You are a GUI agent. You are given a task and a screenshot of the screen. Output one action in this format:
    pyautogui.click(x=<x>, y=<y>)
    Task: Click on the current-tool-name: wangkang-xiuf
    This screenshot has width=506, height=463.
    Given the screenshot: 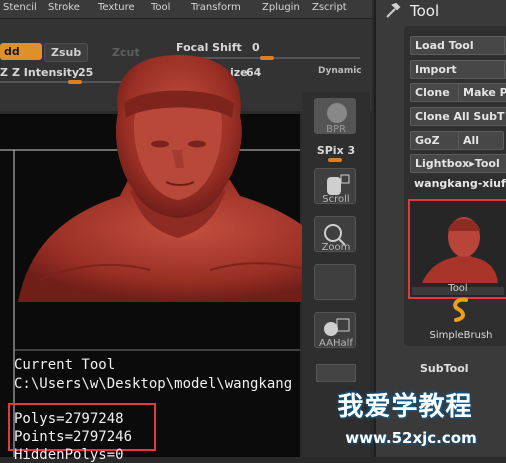 What is the action you would take?
    pyautogui.click(x=460, y=183)
    